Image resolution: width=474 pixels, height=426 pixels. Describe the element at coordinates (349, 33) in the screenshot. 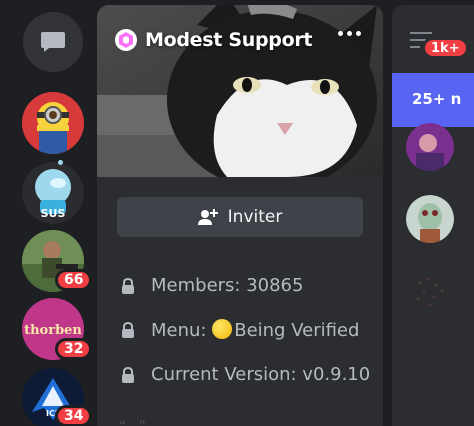

I see `more-options-icon` at that location.